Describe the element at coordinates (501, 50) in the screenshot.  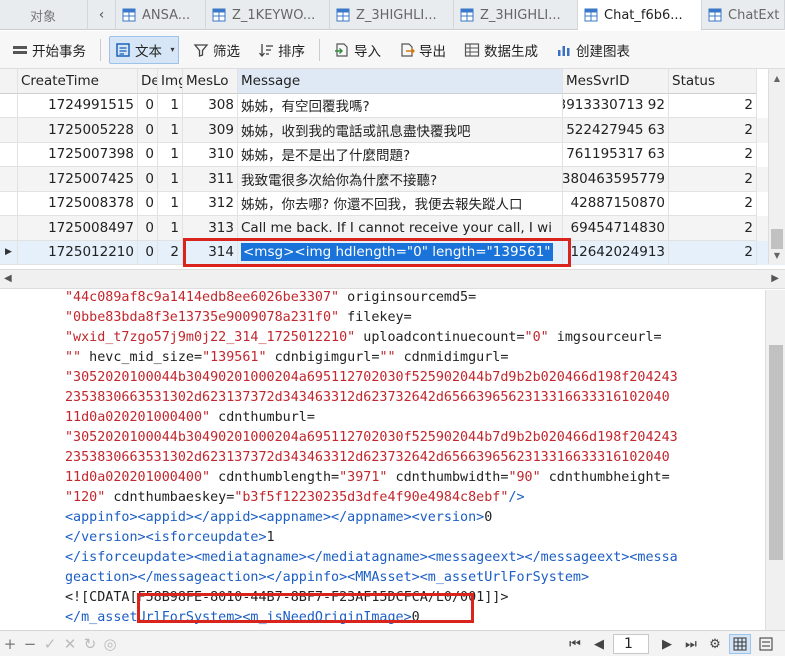
I see `data-generation-button: 数据生成` at that location.